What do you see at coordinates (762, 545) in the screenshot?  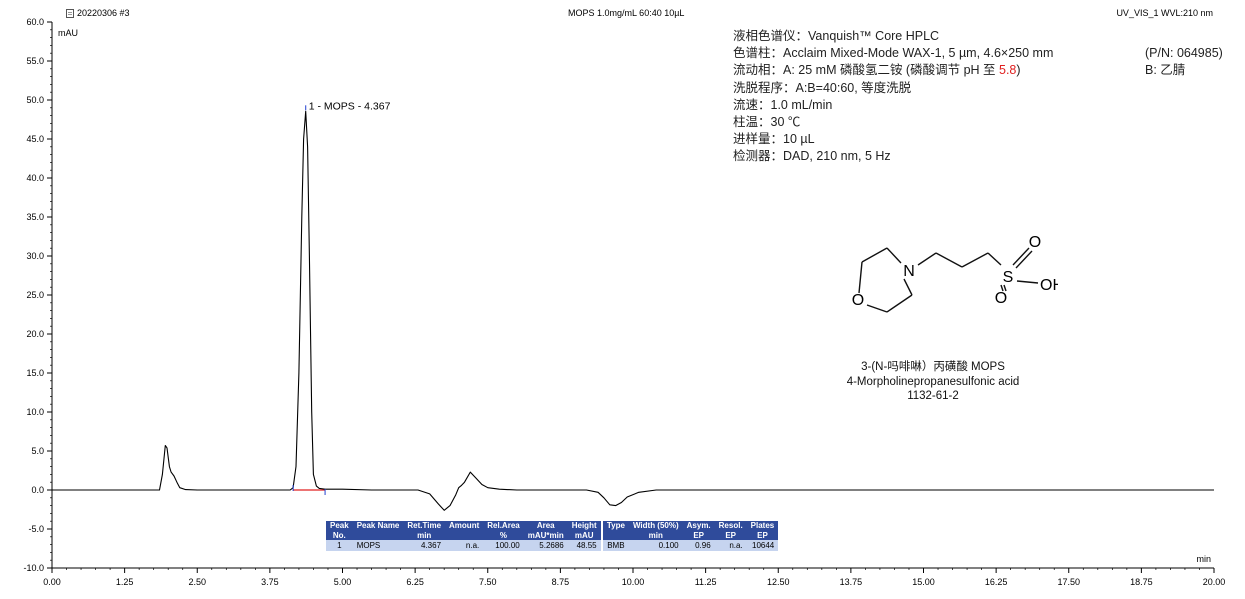 I see `table-cell: 10644` at bounding box center [762, 545].